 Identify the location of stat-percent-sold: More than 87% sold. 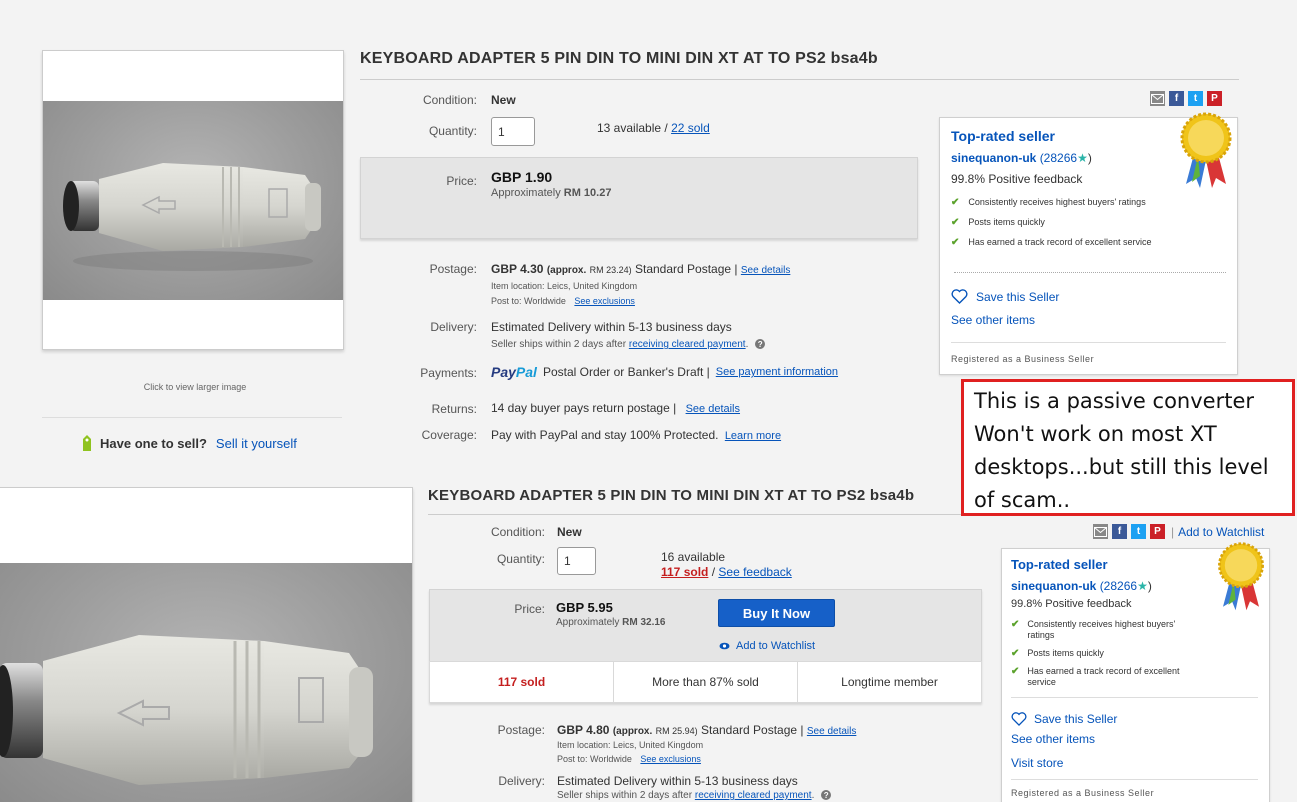
(705, 682).